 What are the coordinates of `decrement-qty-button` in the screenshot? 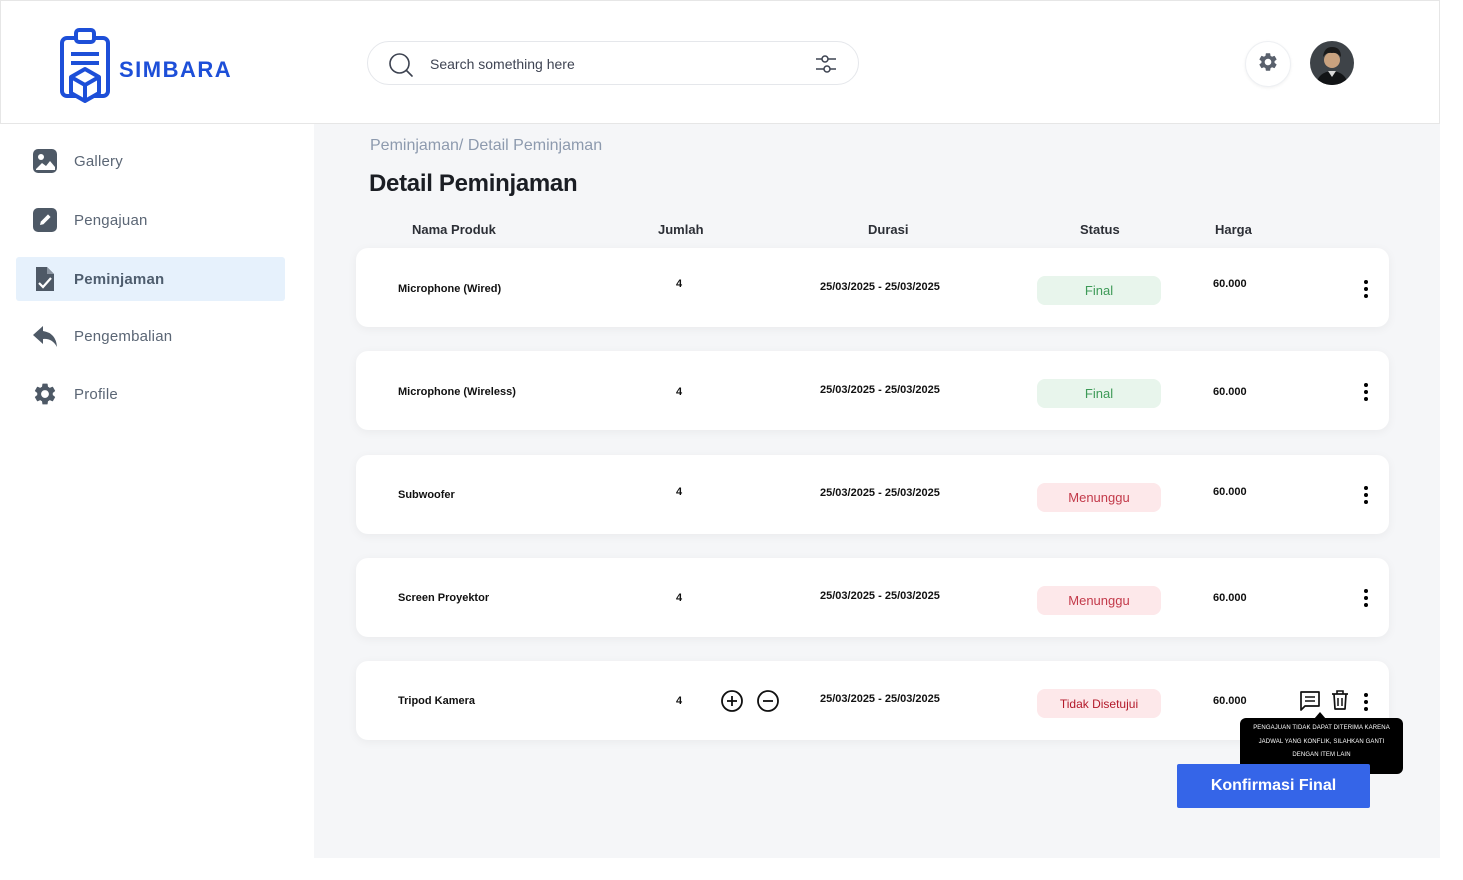 It's located at (768, 701).